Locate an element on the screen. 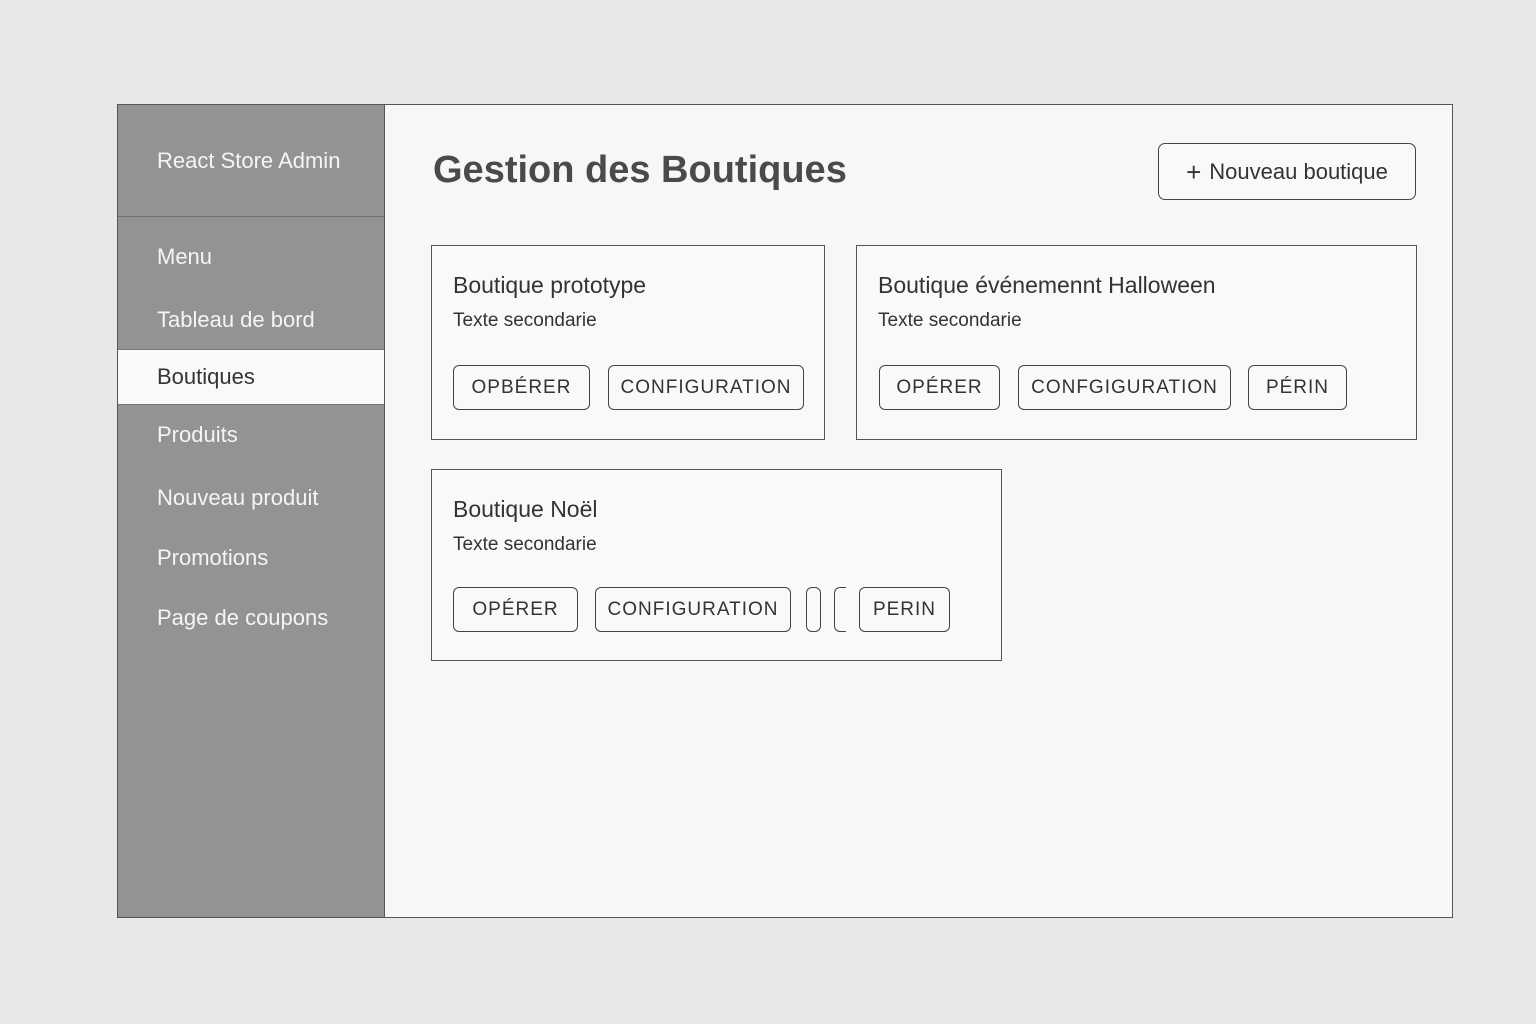 The width and height of the screenshot is (1536, 1024). unlabeled-button-partial is located at coordinates (840, 609).